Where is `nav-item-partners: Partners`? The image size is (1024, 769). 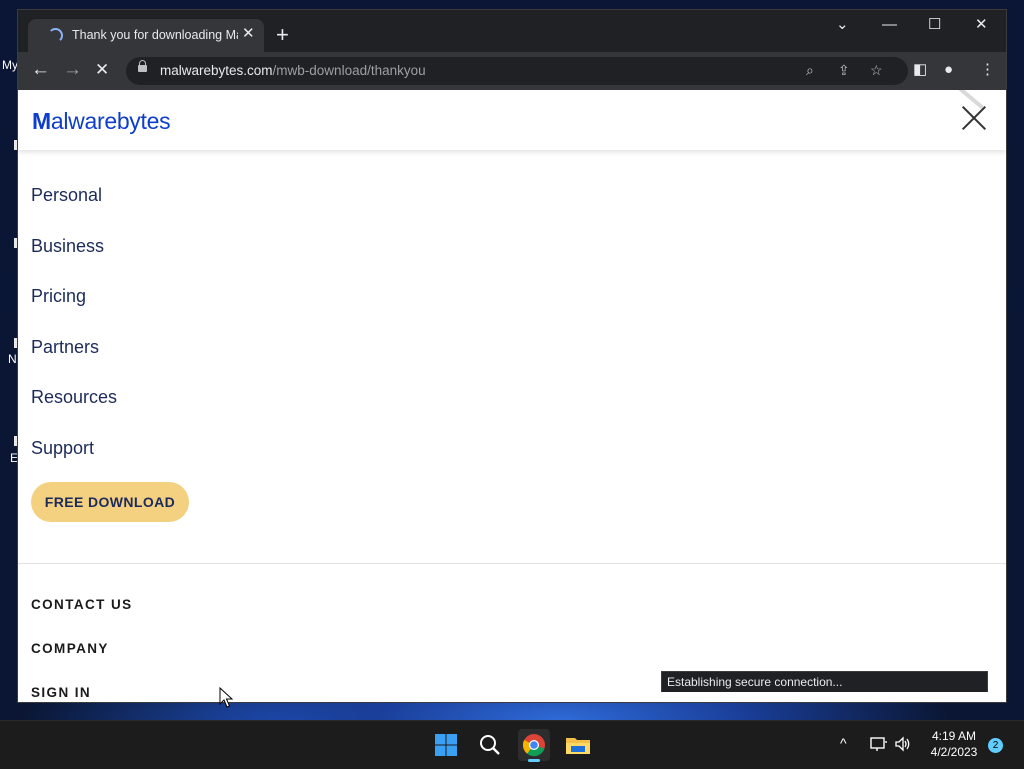 nav-item-partners: Partners is located at coordinates (65, 347).